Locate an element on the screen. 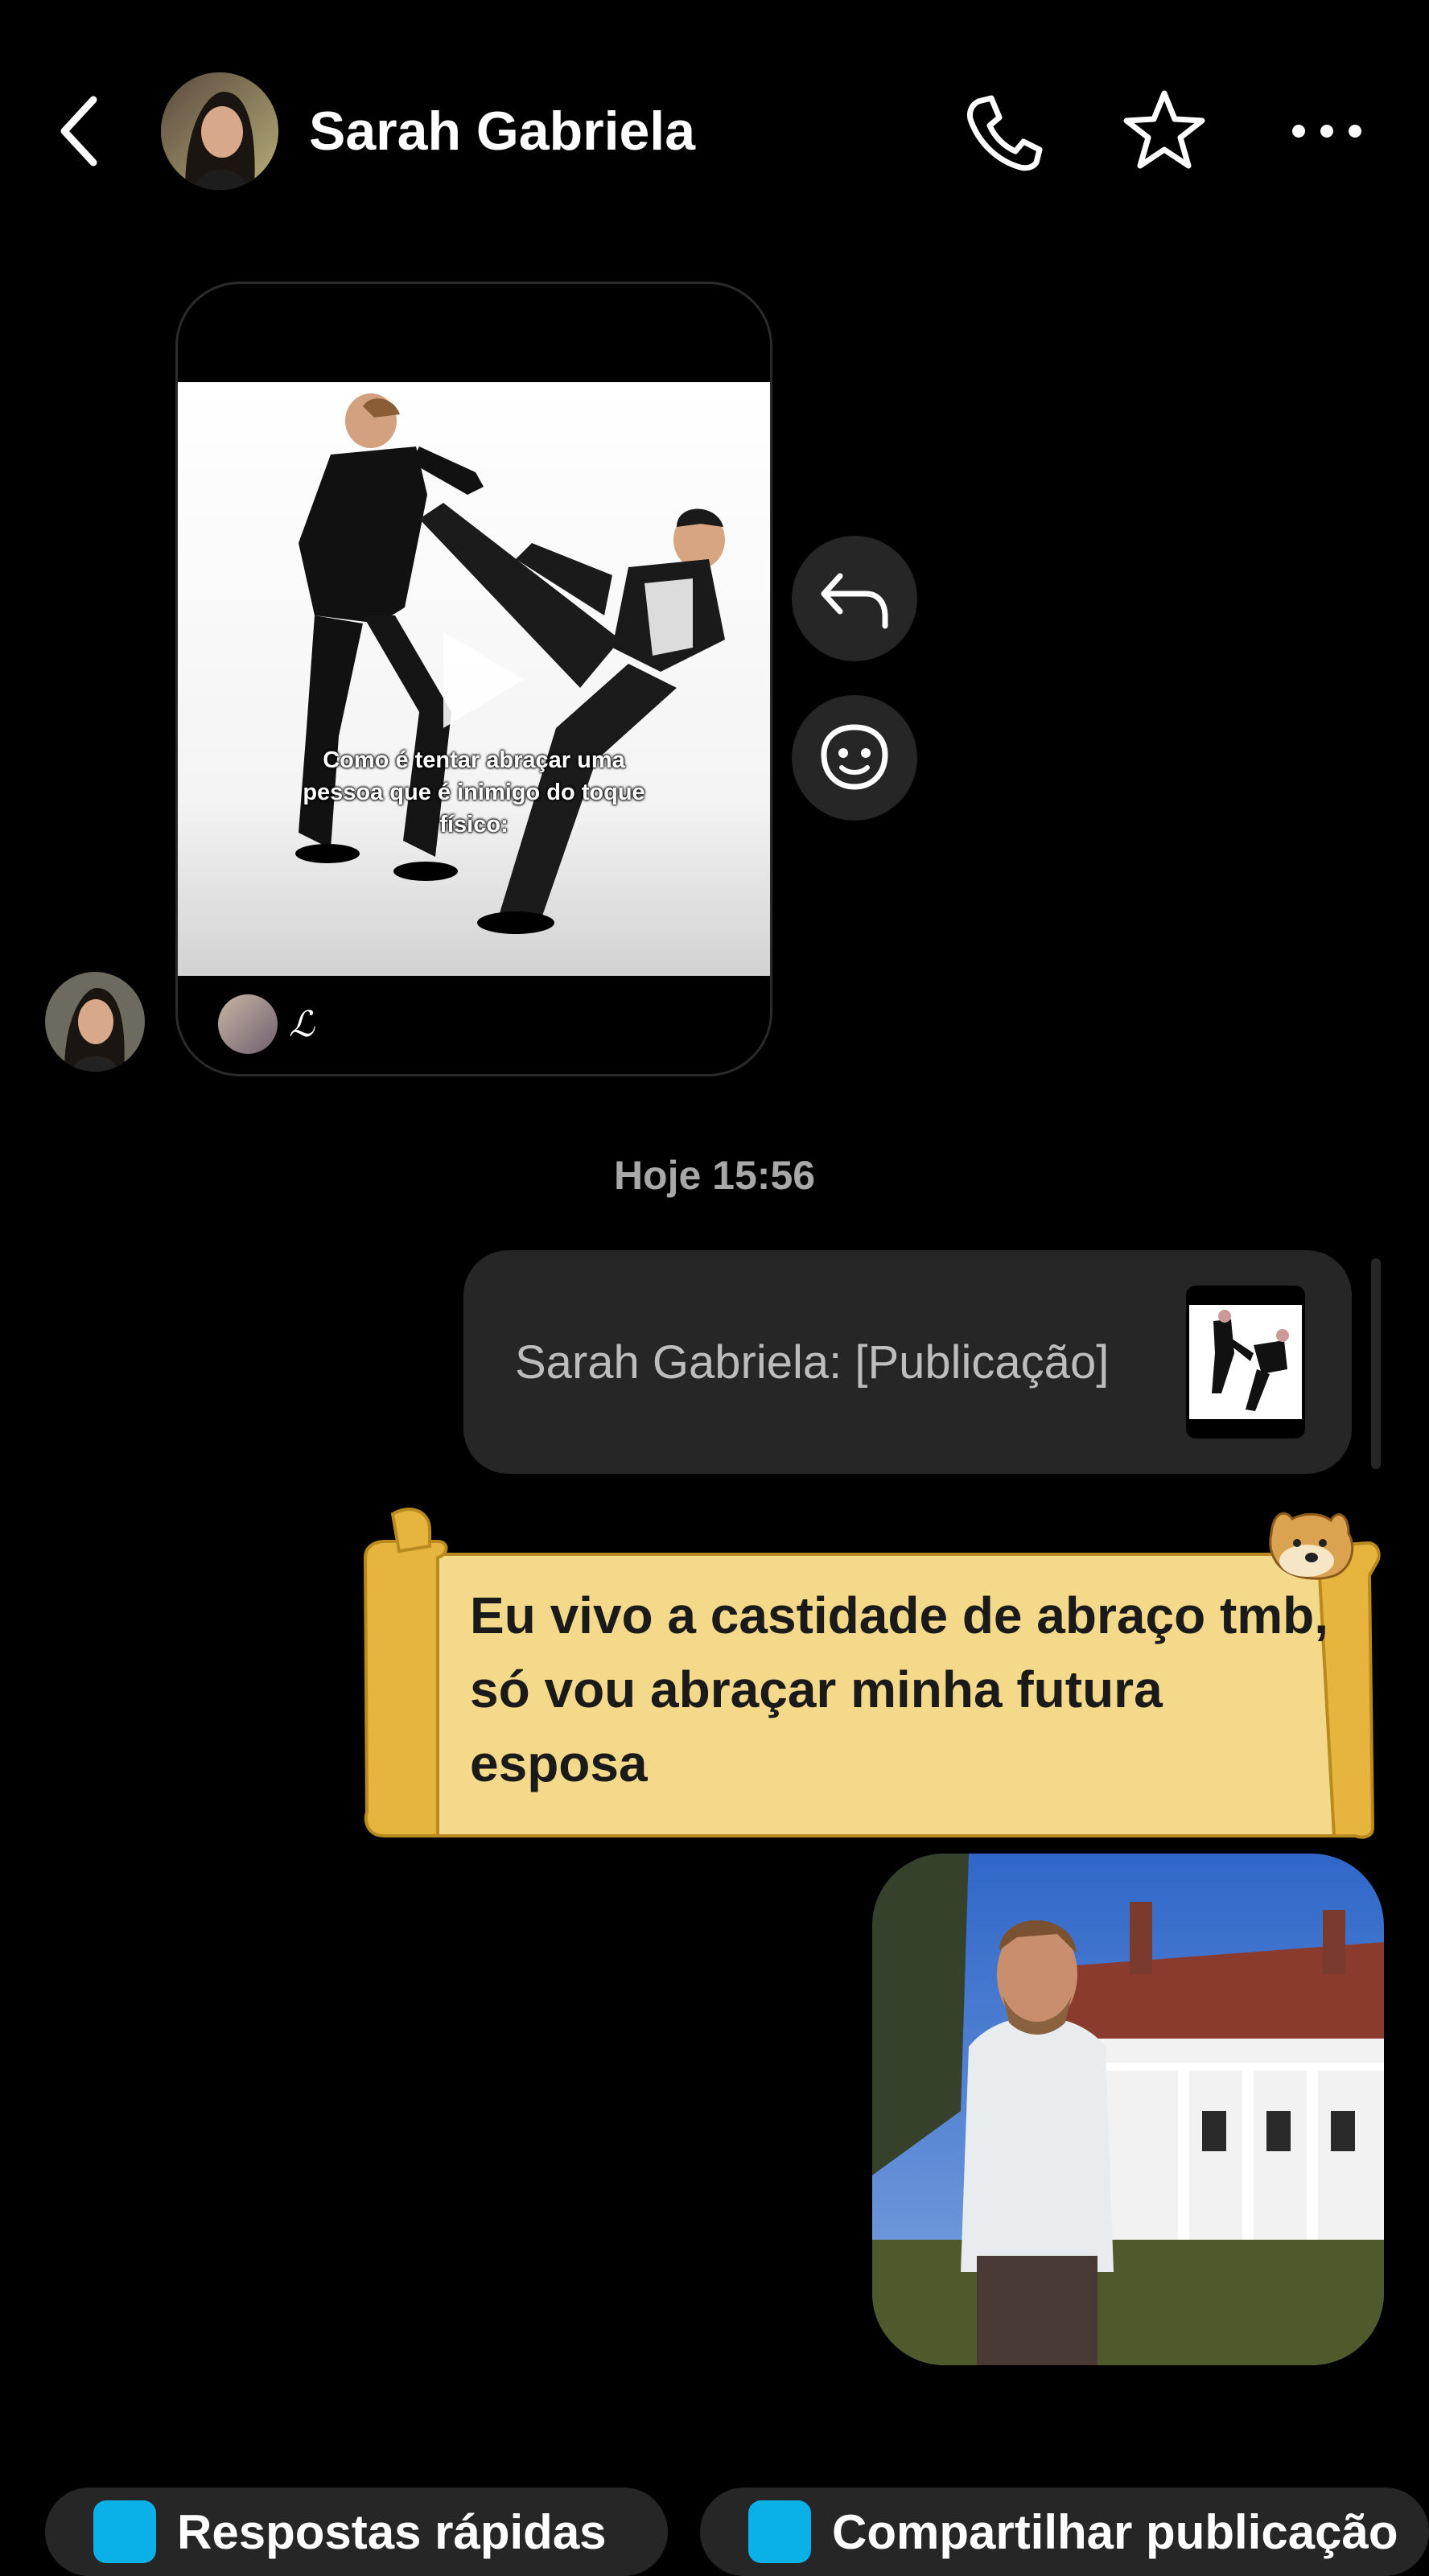 The width and height of the screenshot is (1429, 2576). quick-replies-chip: Respostas rápidas is located at coordinates (356, 2532).